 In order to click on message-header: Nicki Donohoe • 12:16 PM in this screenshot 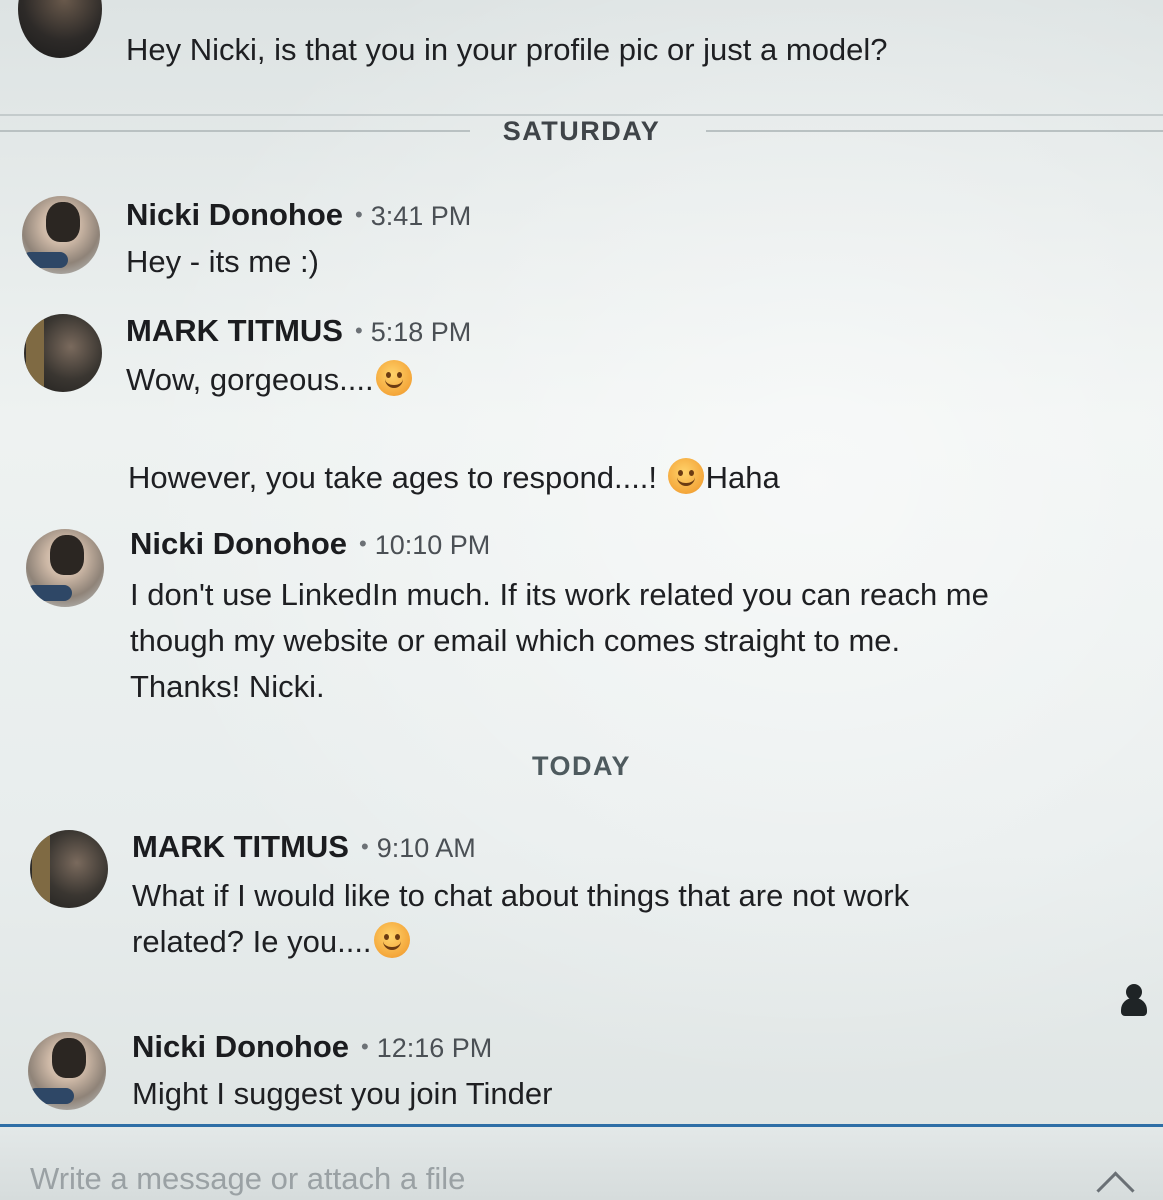, I will do `click(312, 1047)`.